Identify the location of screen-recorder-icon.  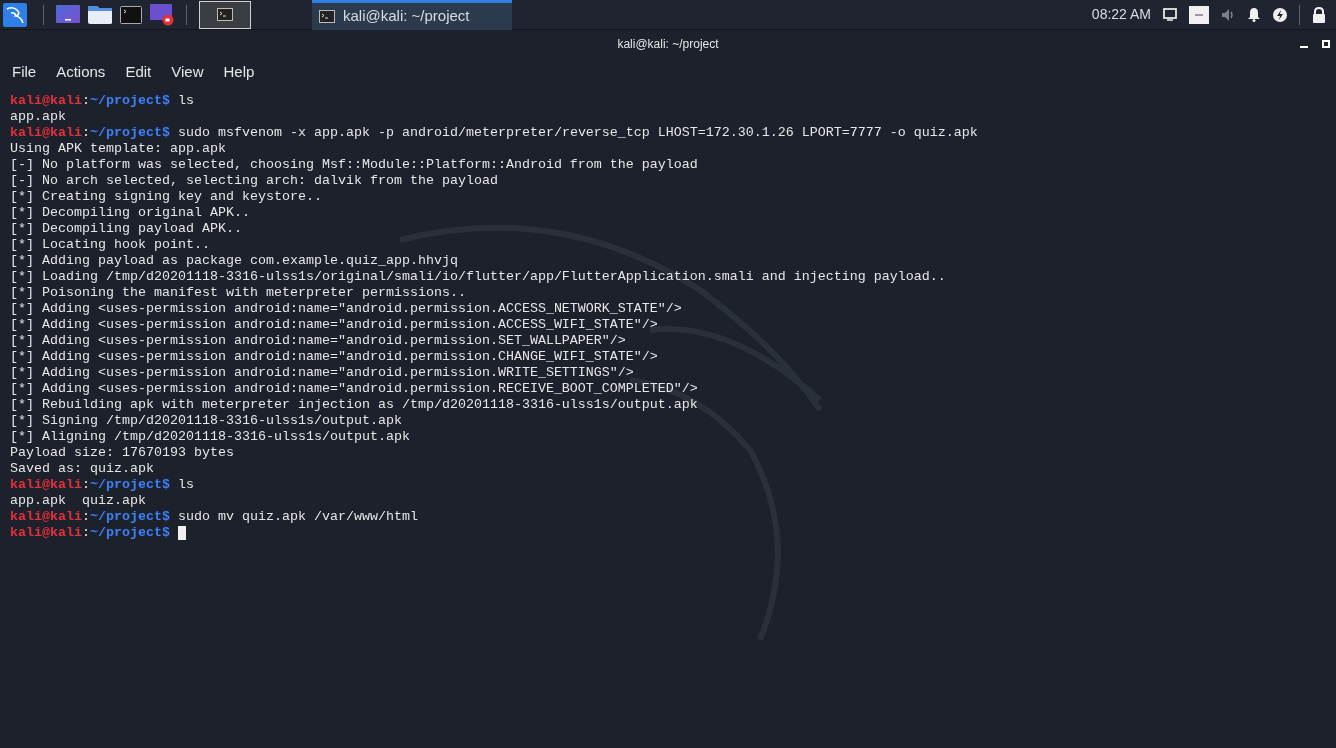
(162, 14).